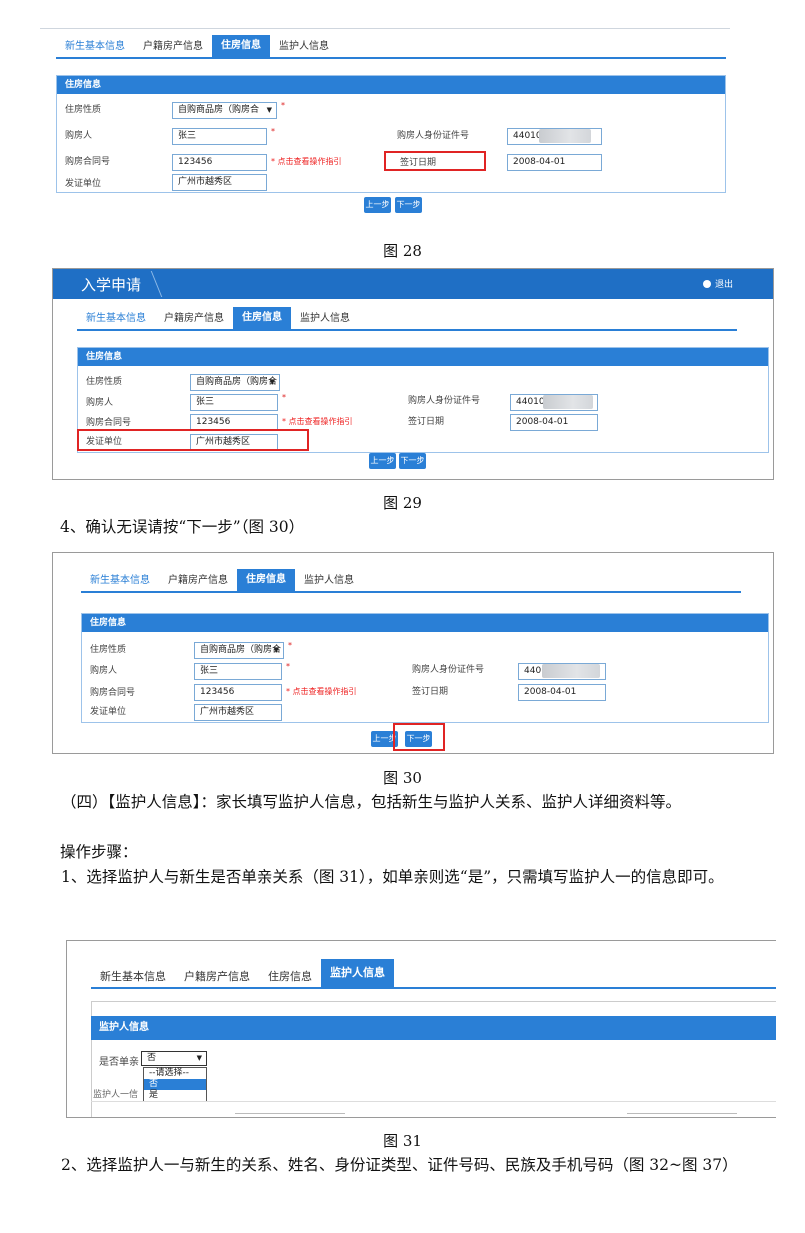 The height and width of the screenshot is (1233, 805). Describe the element at coordinates (706, 284) in the screenshot. I see `power-icon` at that location.